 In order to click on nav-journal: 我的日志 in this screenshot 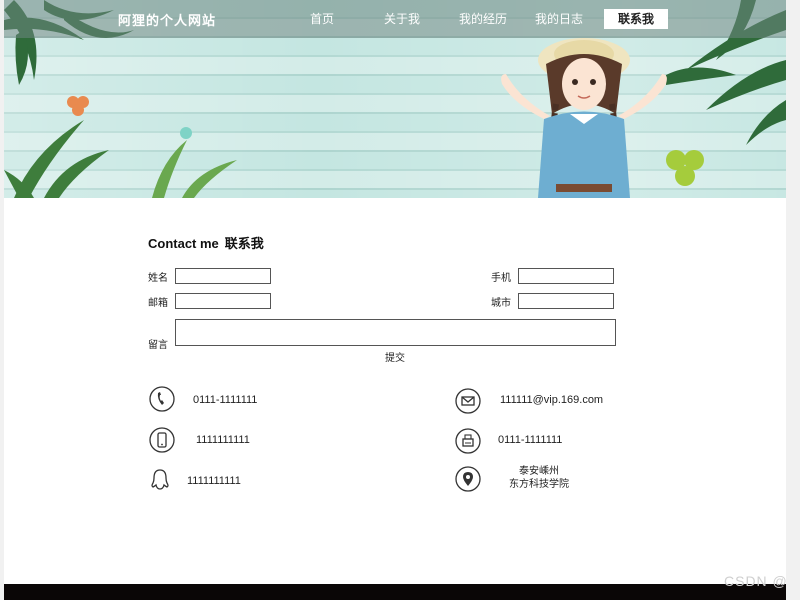, I will do `click(559, 19)`.